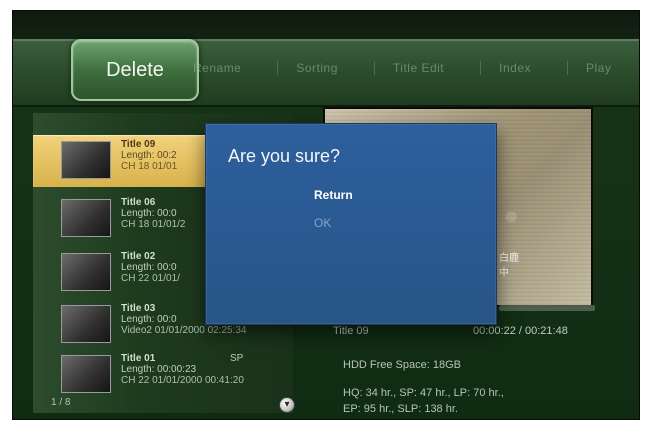  Describe the element at coordinates (182, 380) in the screenshot. I see `recording-channel: CH 22 01/01/2000 00:41:20` at that location.